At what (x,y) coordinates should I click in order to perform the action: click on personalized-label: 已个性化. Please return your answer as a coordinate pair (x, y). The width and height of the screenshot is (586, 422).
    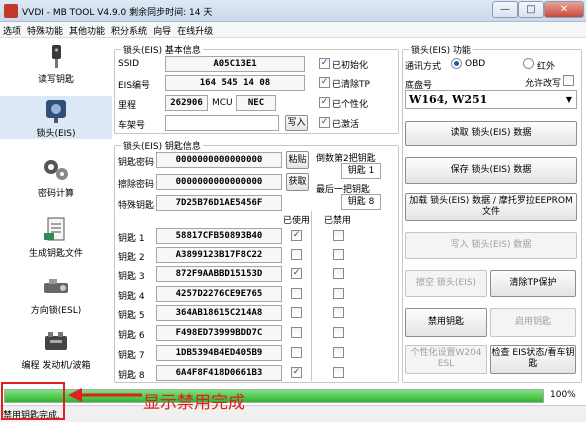
    Looking at the image, I should click on (350, 105).